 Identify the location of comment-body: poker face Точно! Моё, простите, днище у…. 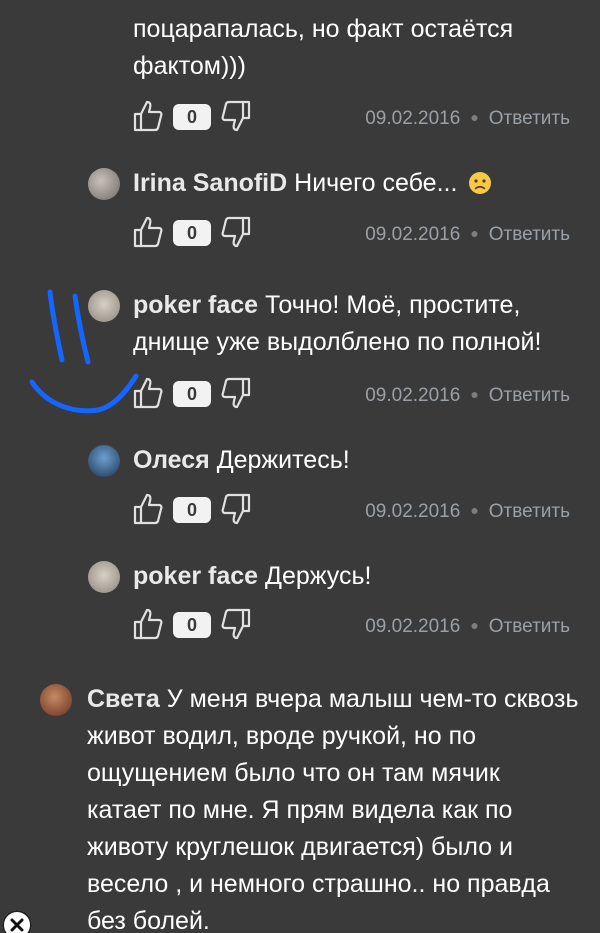
(356, 324).